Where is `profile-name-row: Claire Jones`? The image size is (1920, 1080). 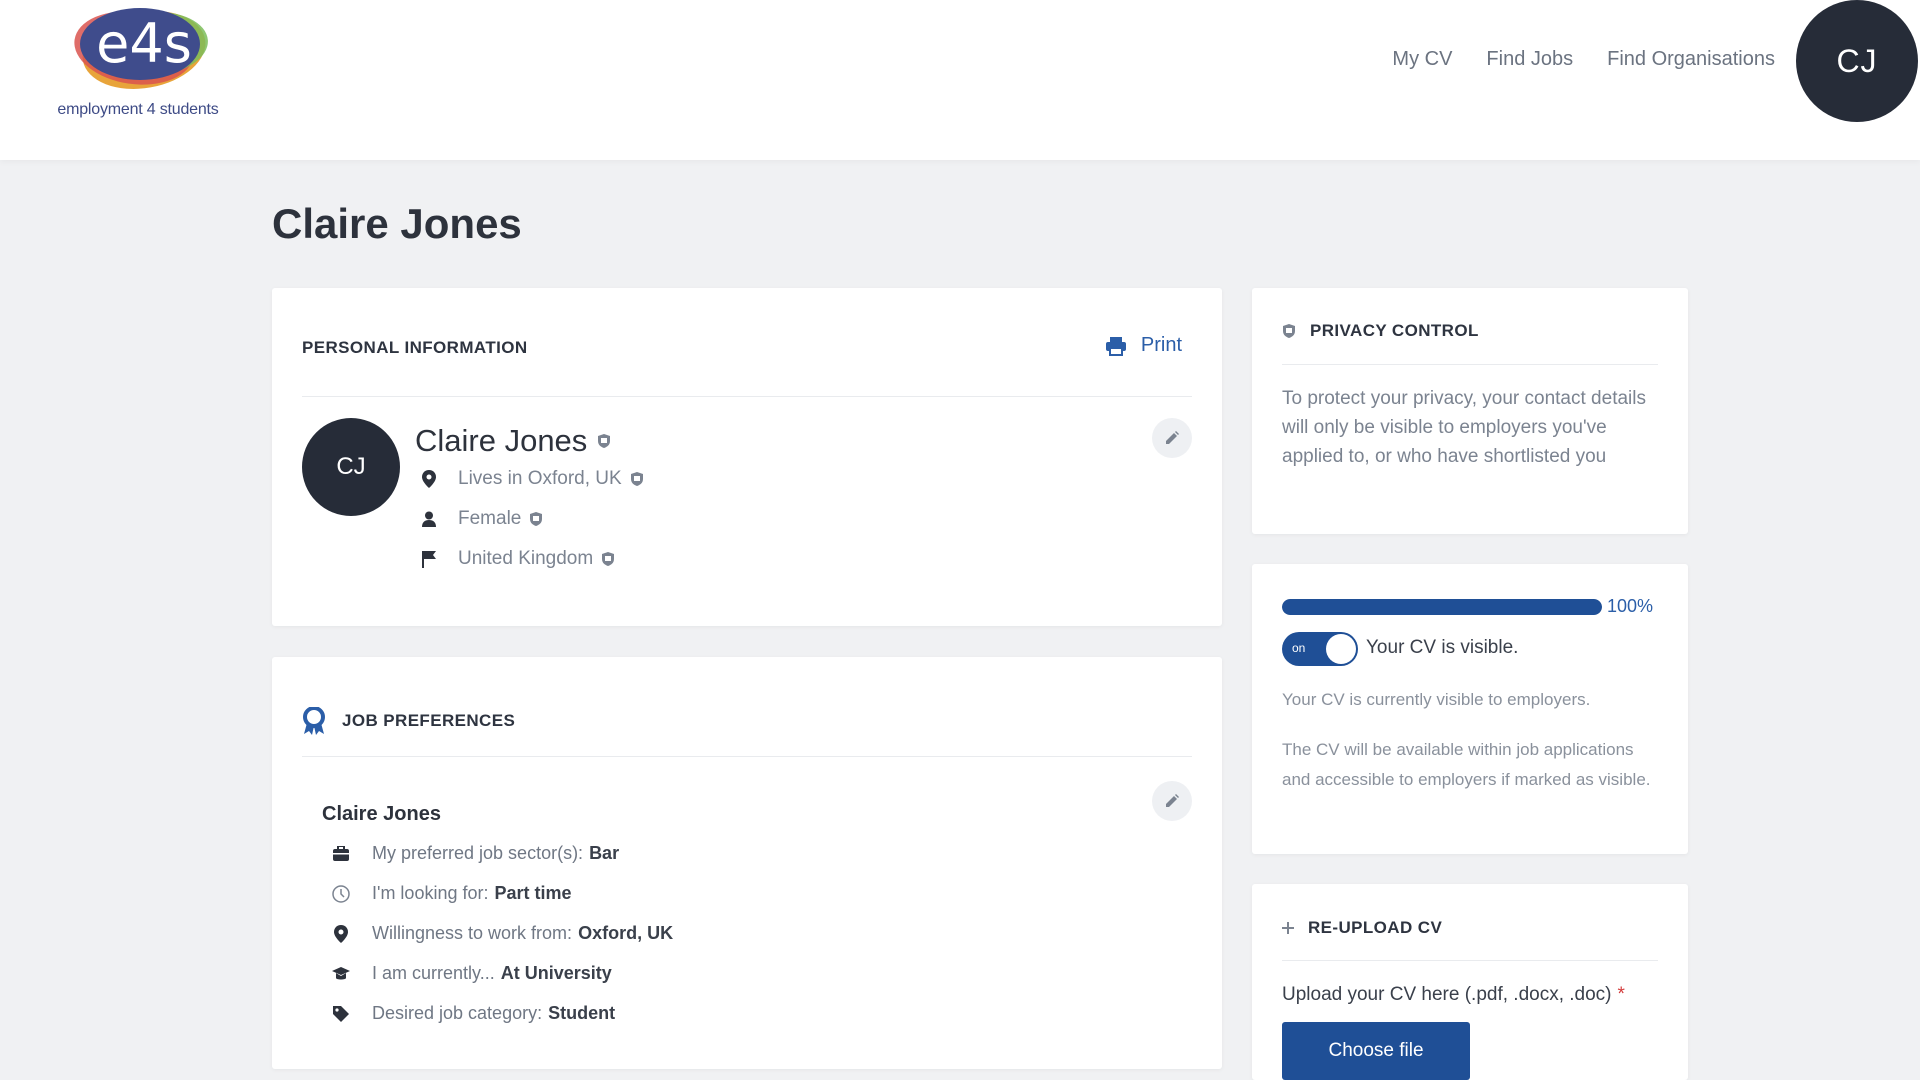
profile-name-row: Claire Jones is located at coordinates (513, 441).